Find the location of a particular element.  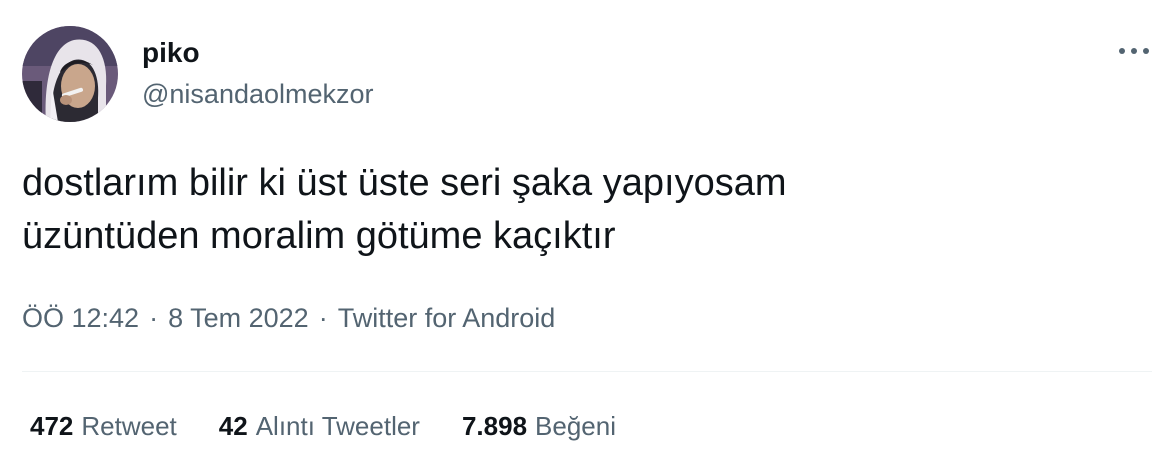

tweet-source-link: Twitter for Android is located at coordinates (447, 318).